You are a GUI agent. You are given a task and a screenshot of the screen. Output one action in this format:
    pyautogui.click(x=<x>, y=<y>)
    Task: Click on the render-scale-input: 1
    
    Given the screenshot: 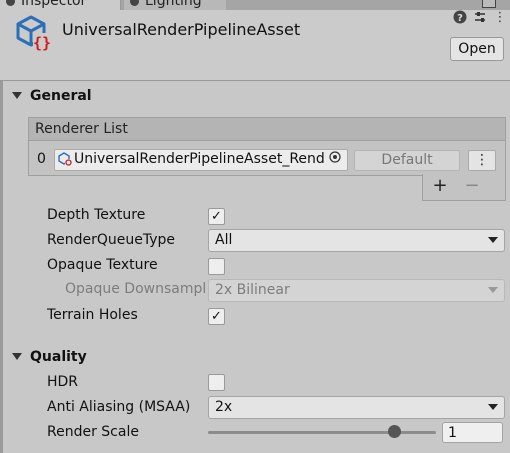 What is the action you would take?
    pyautogui.click(x=472, y=432)
    